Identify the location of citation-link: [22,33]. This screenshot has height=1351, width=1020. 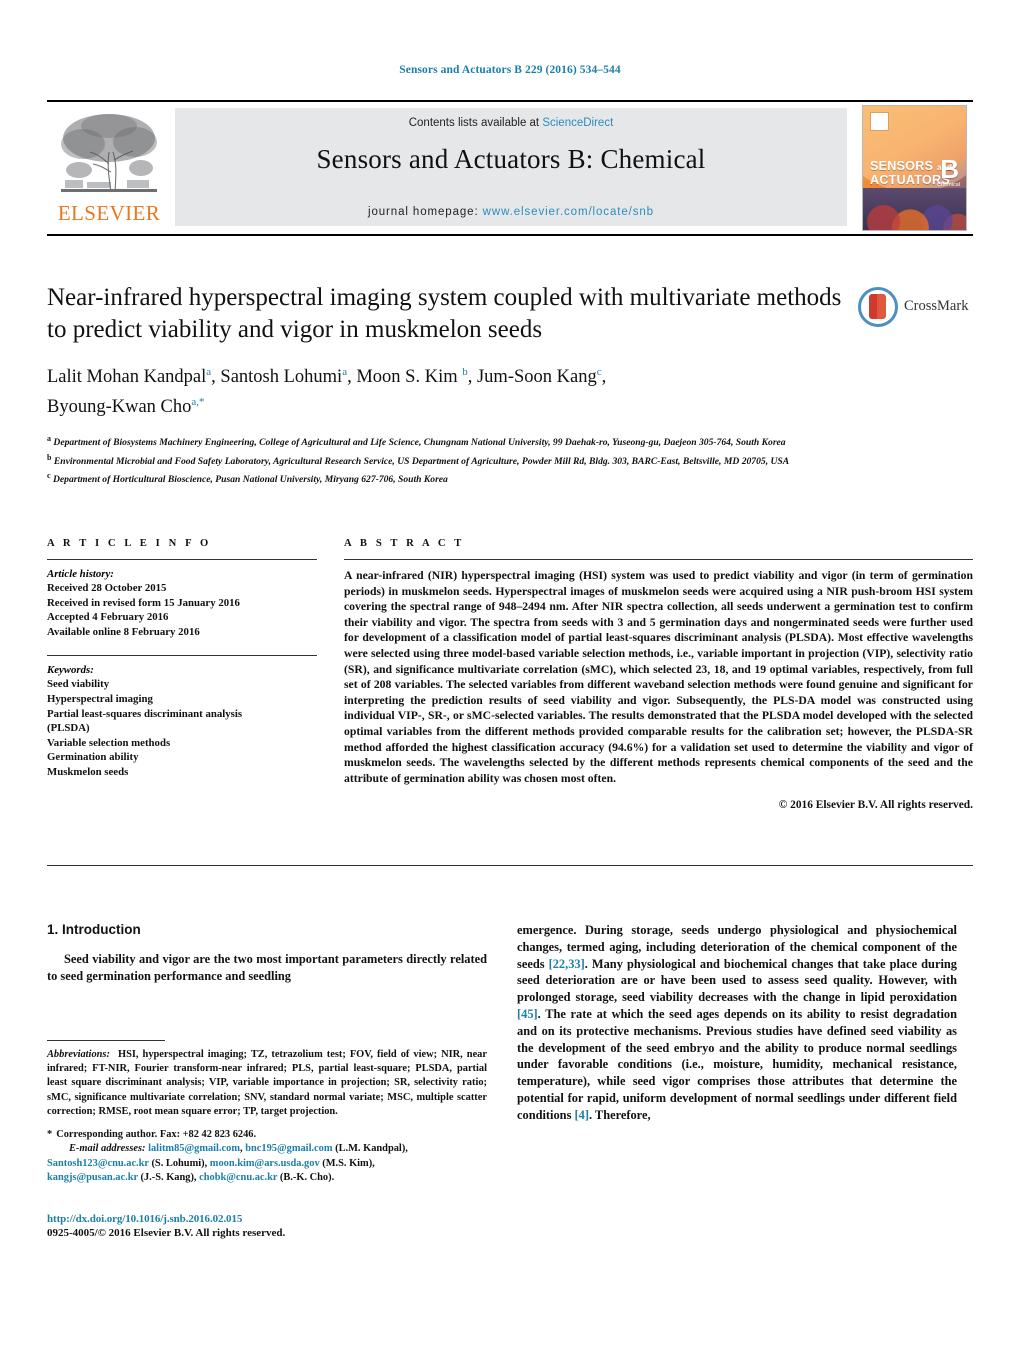
(567, 964).